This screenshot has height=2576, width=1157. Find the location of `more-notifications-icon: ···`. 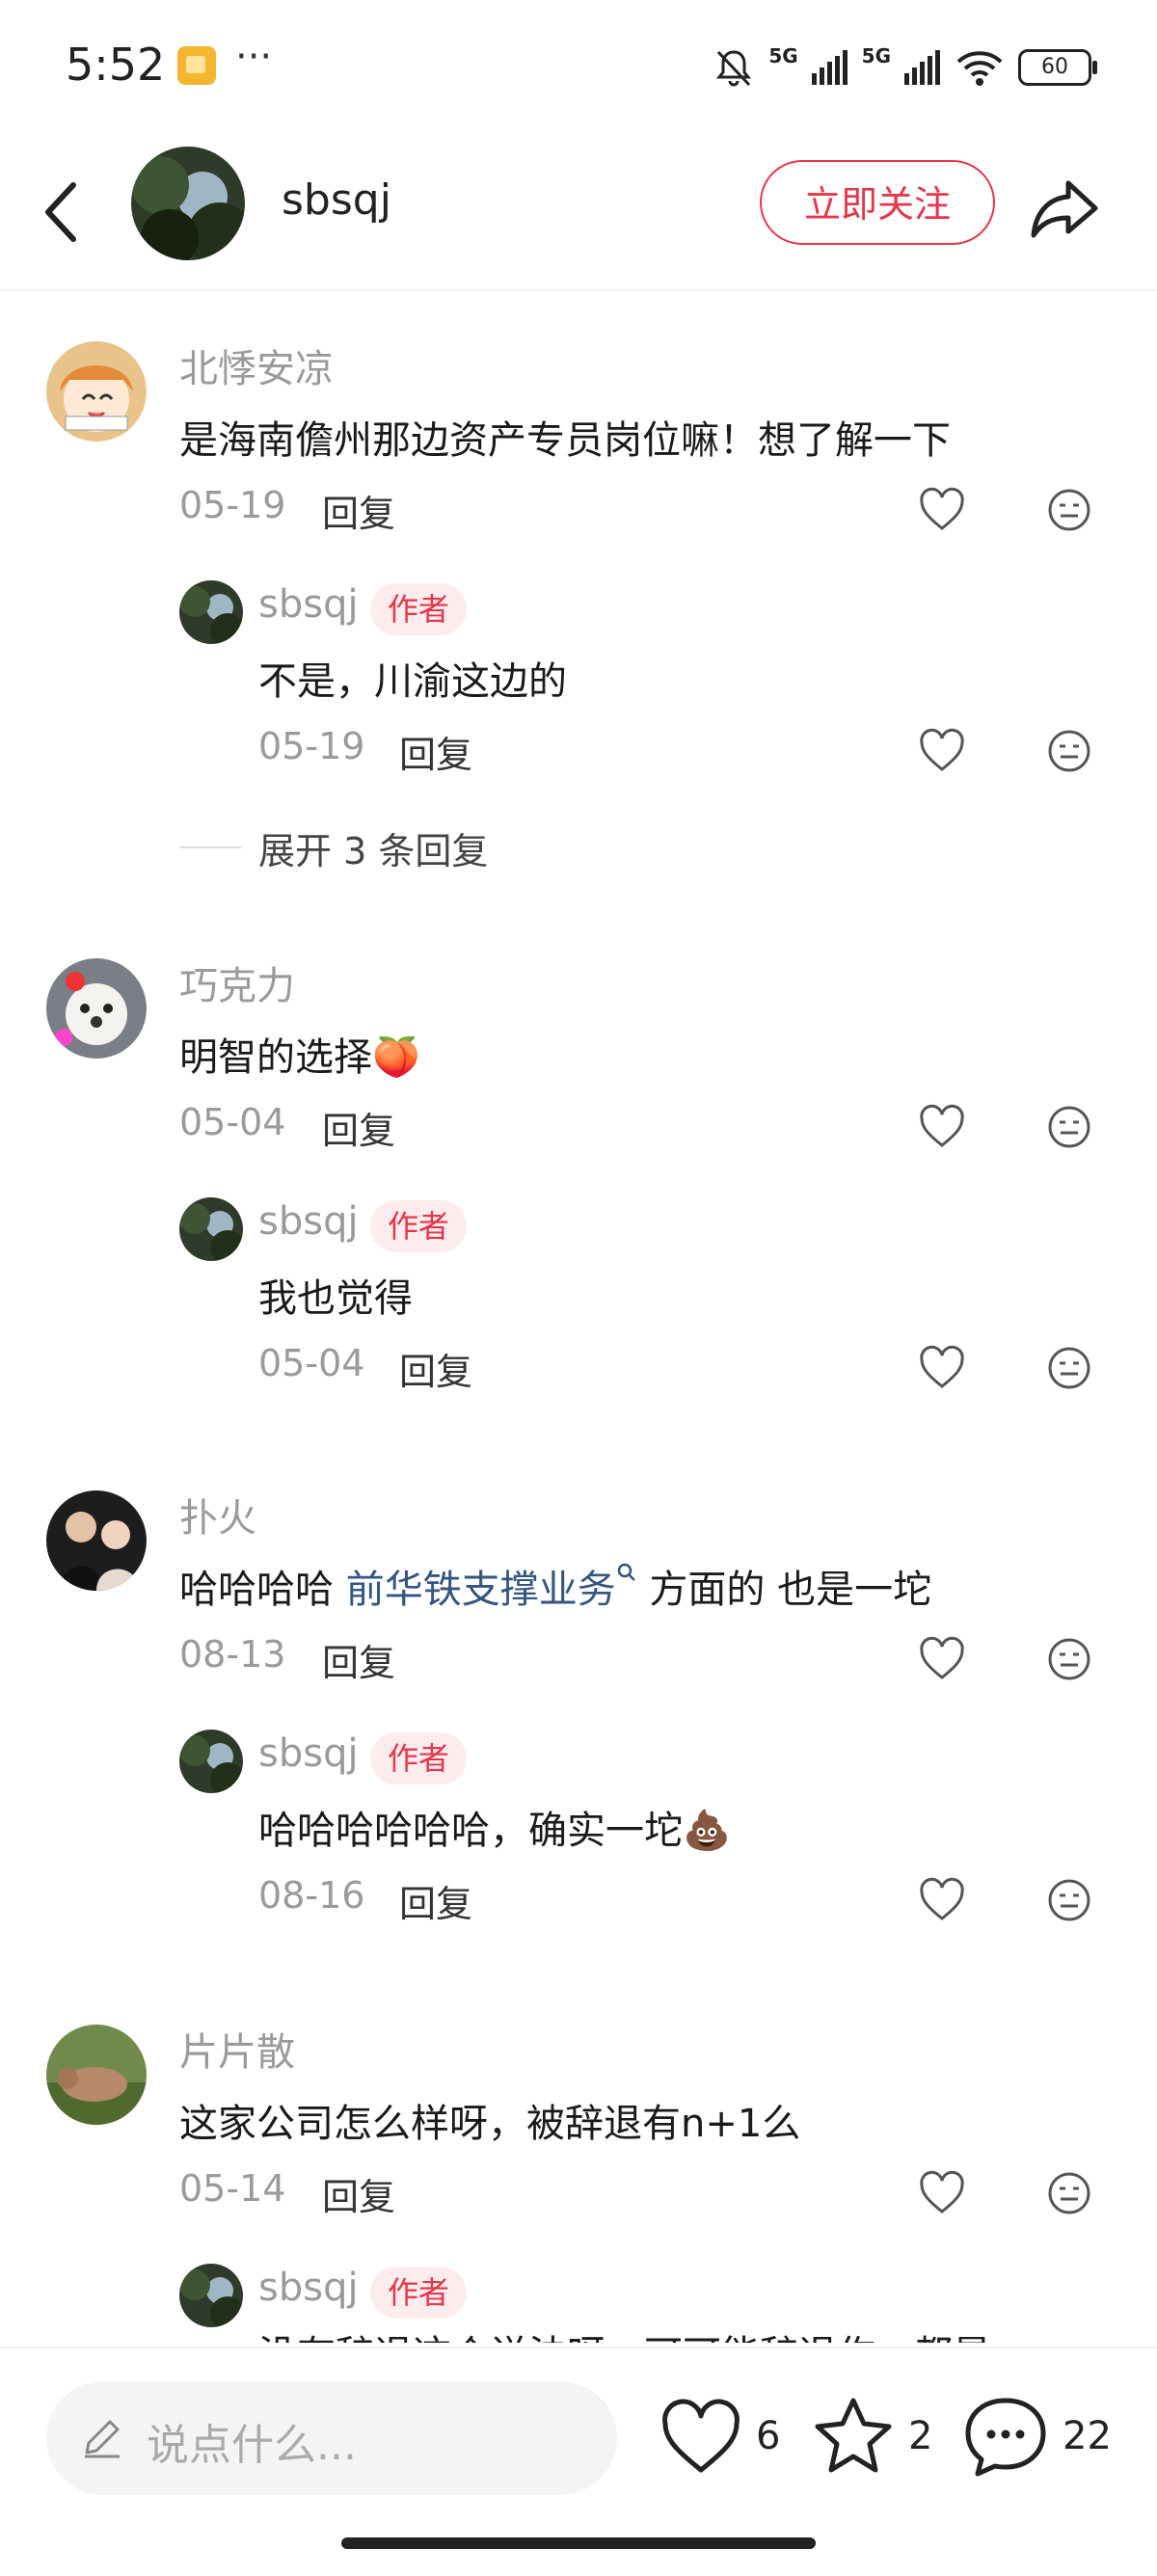

more-notifications-icon: ··· is located at coordinates (254, 57).